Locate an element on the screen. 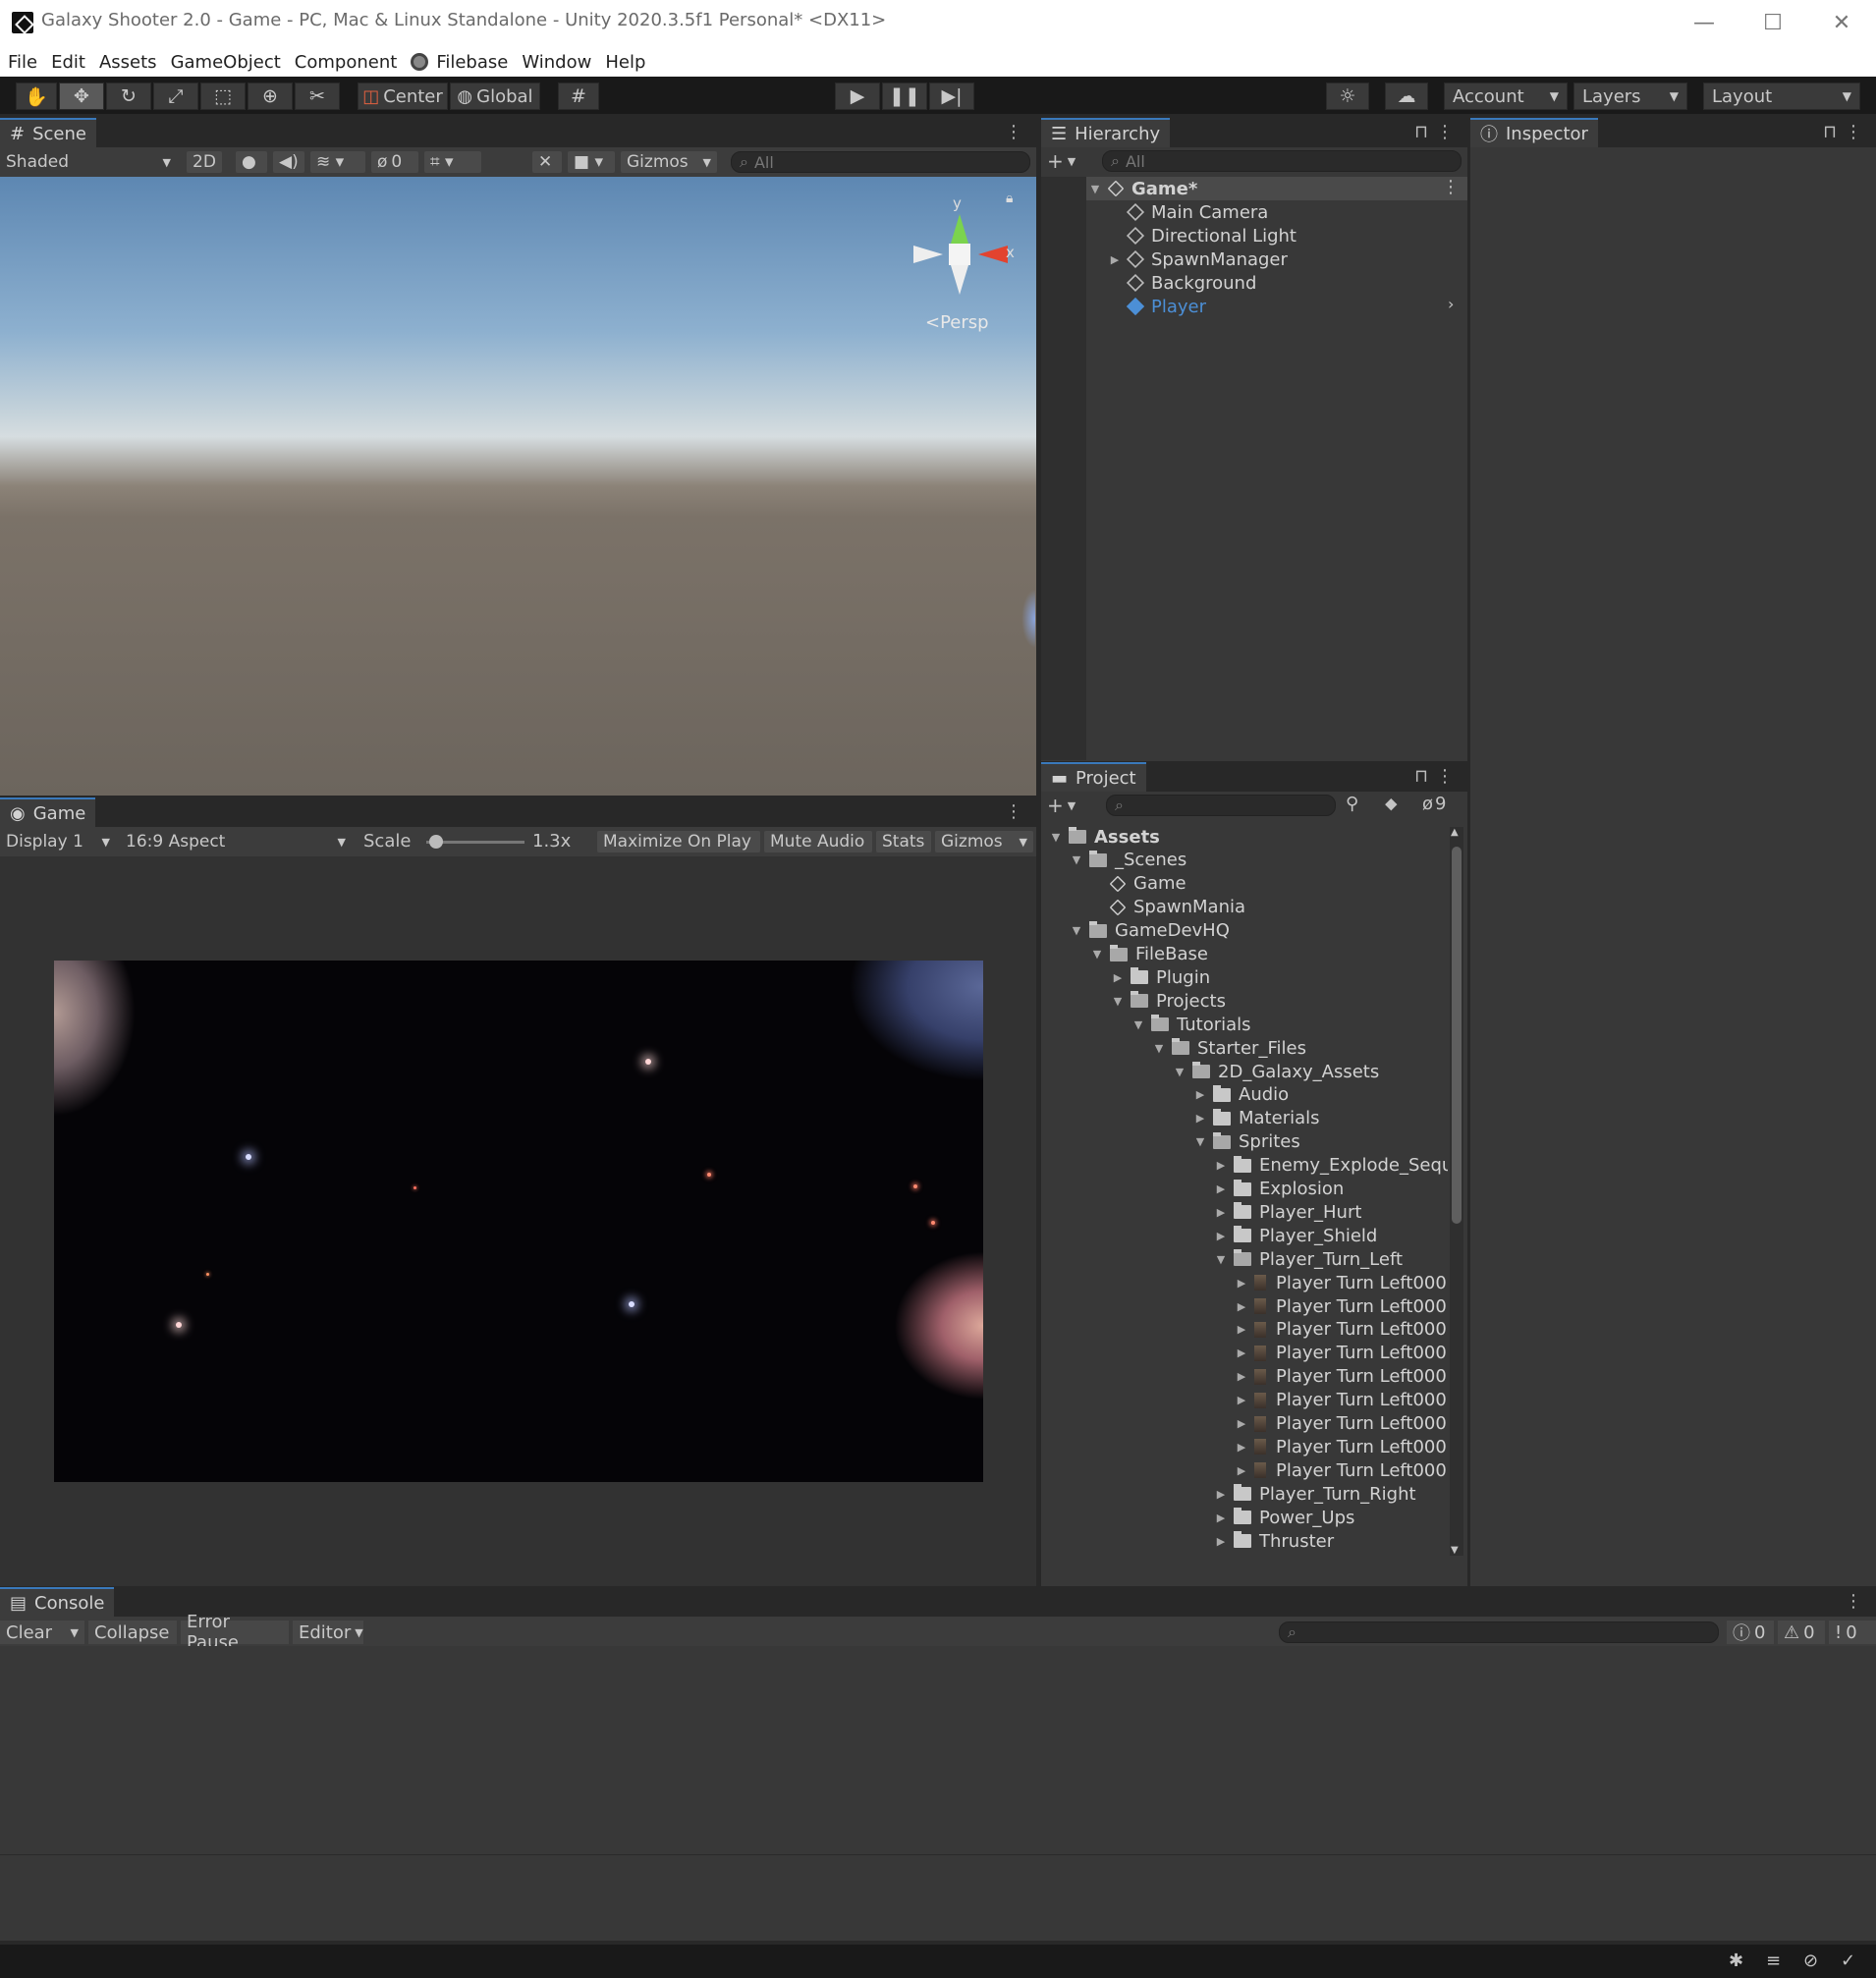 This screenshot has width=1876, height=1978. console-menu-icon: ⋮ is located at coordinates (1853, 1601).